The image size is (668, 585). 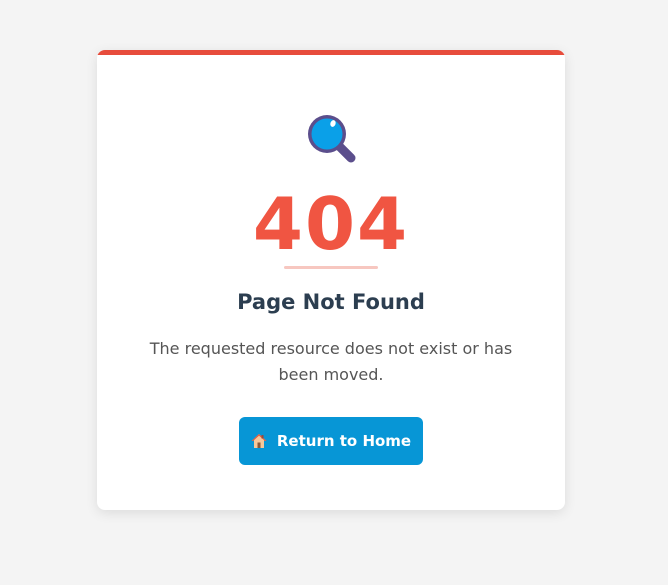 I want to click on code-underline, so click(x=331, y=267).